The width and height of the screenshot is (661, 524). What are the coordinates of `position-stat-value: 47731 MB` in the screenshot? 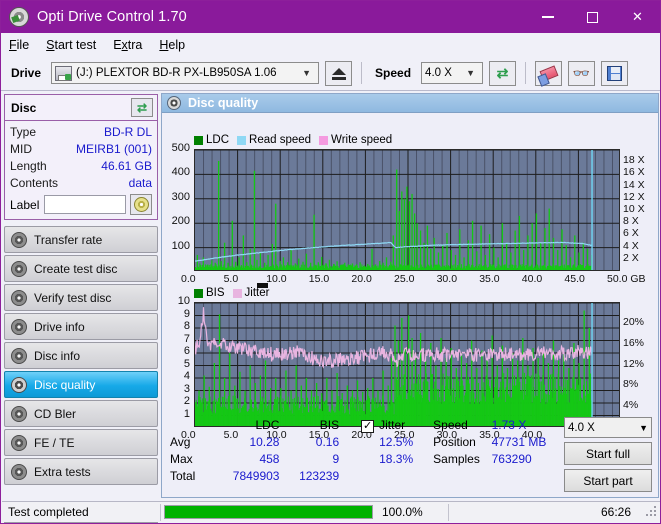 It's located at (519, 442).